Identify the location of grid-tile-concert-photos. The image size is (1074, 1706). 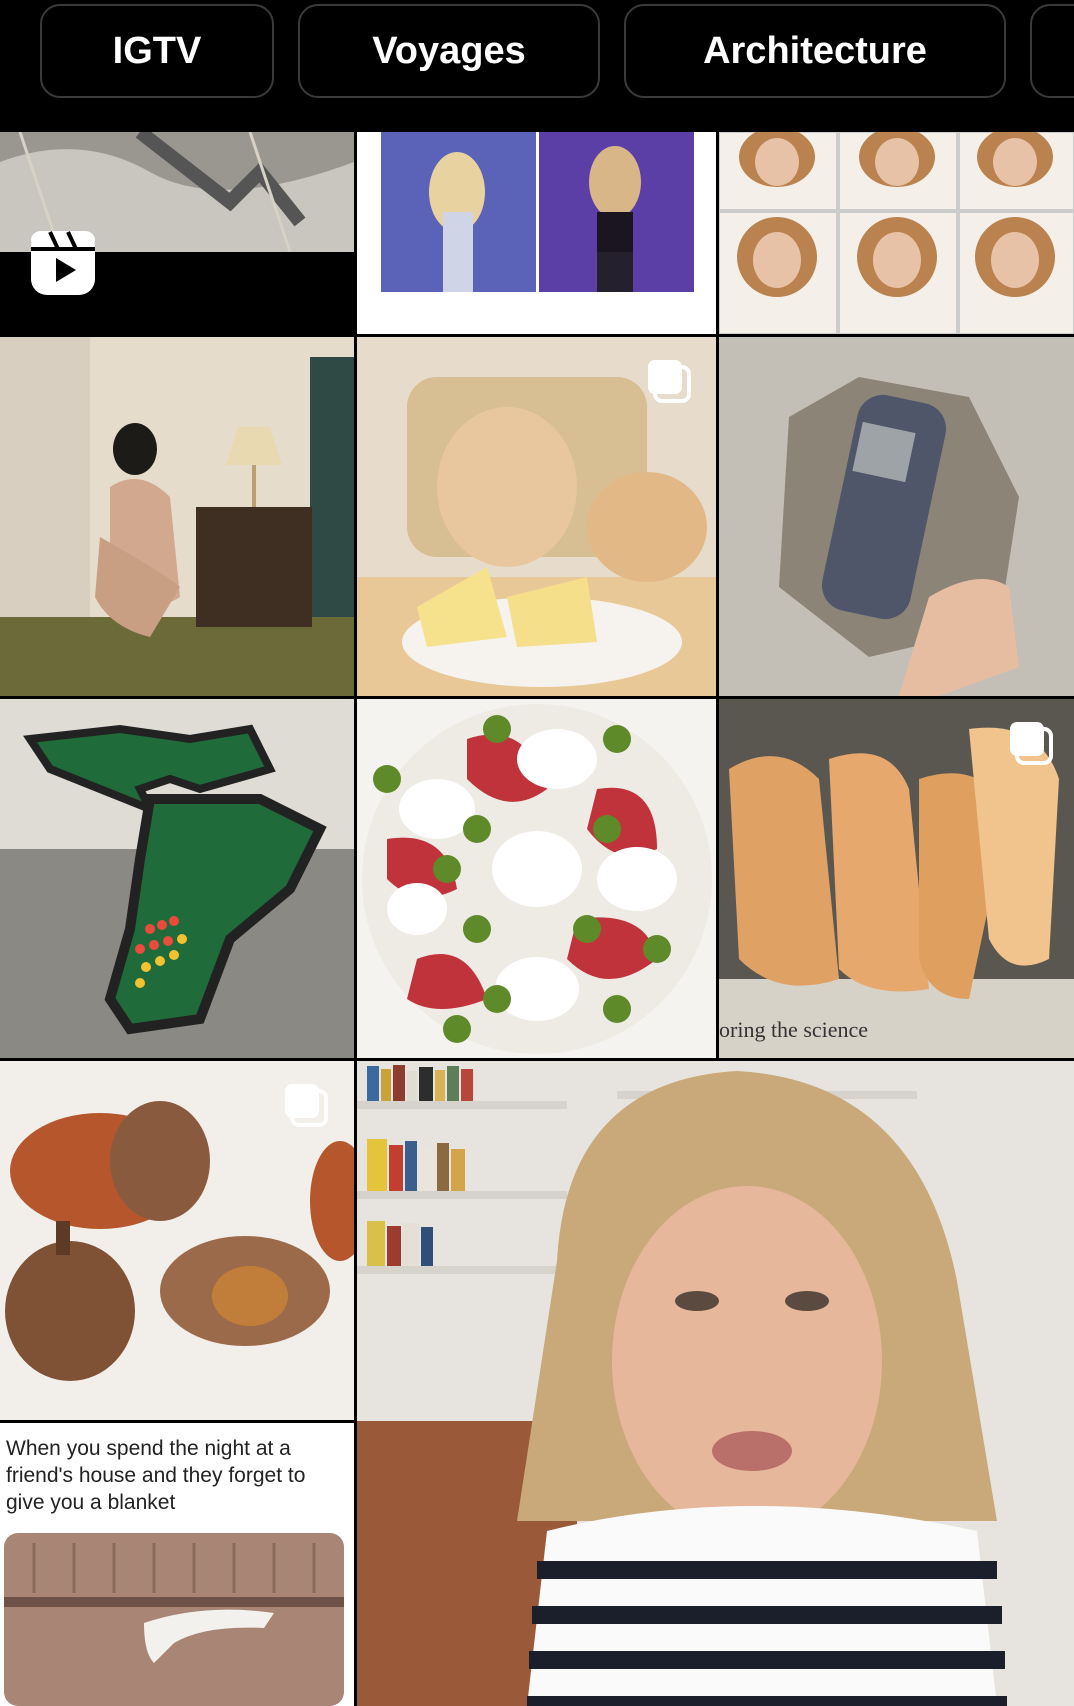
(536, 233).